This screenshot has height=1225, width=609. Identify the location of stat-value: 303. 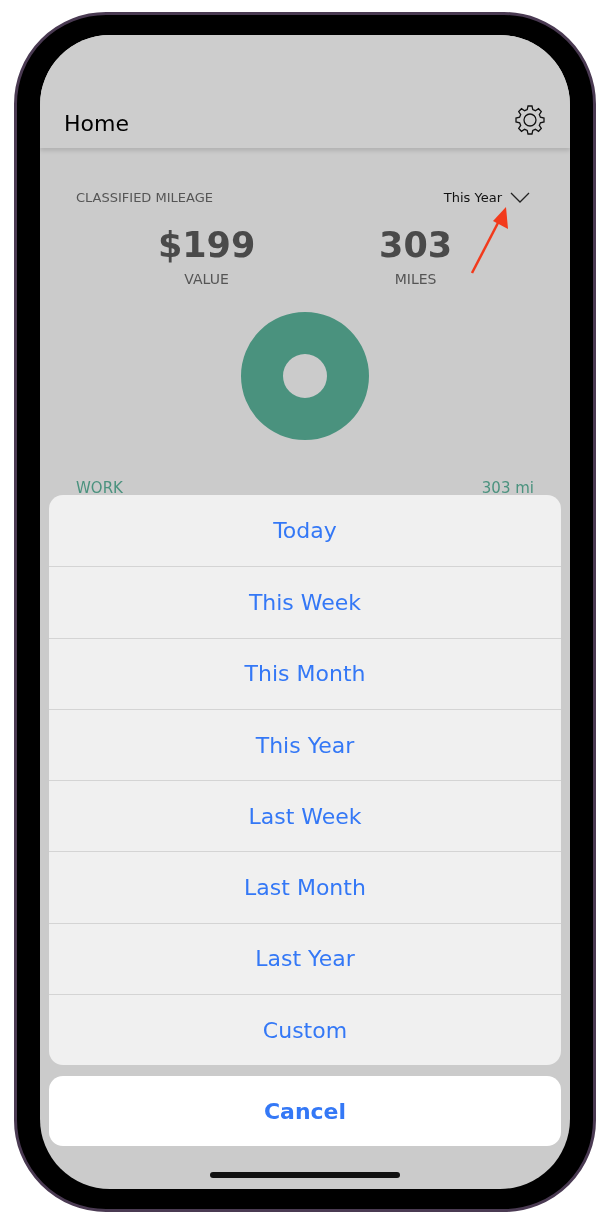
(416, 245).